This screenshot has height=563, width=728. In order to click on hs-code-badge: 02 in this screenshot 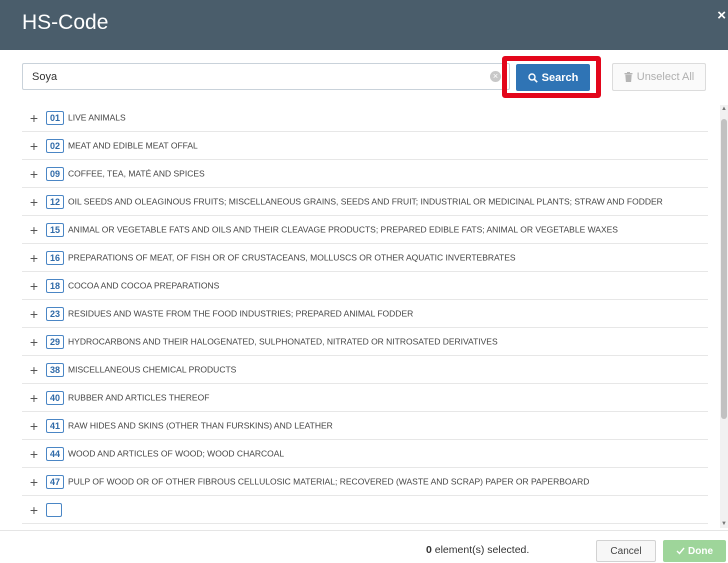, I will do `click(55, 146)`.